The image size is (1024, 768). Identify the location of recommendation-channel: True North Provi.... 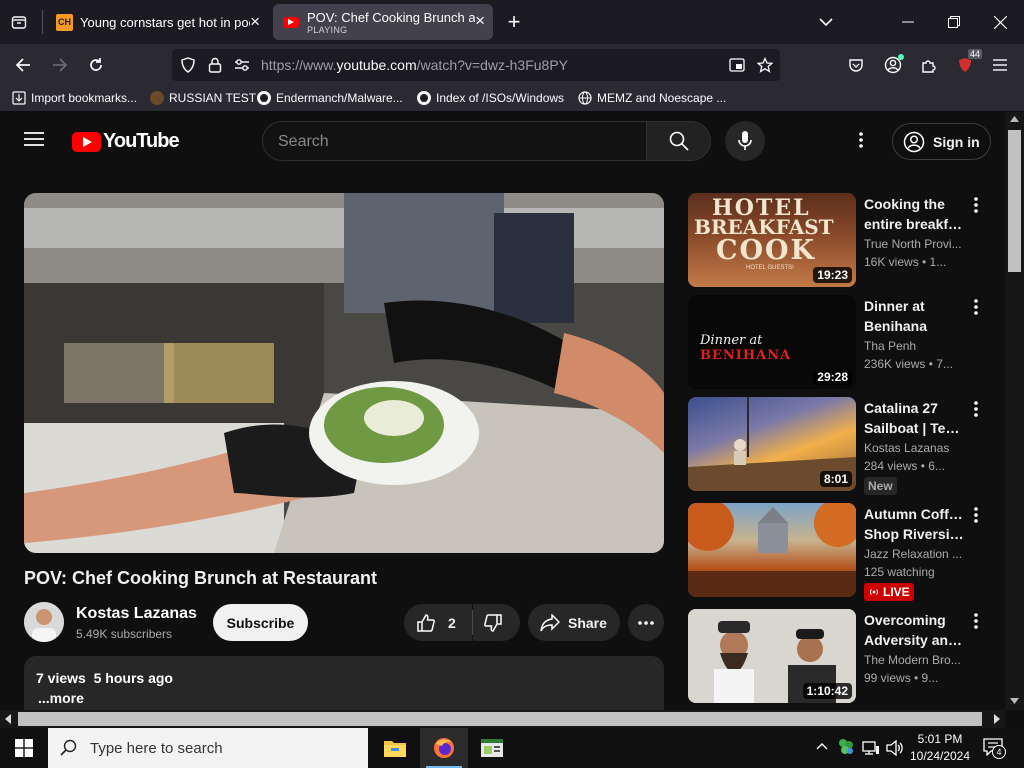
(914, 244).